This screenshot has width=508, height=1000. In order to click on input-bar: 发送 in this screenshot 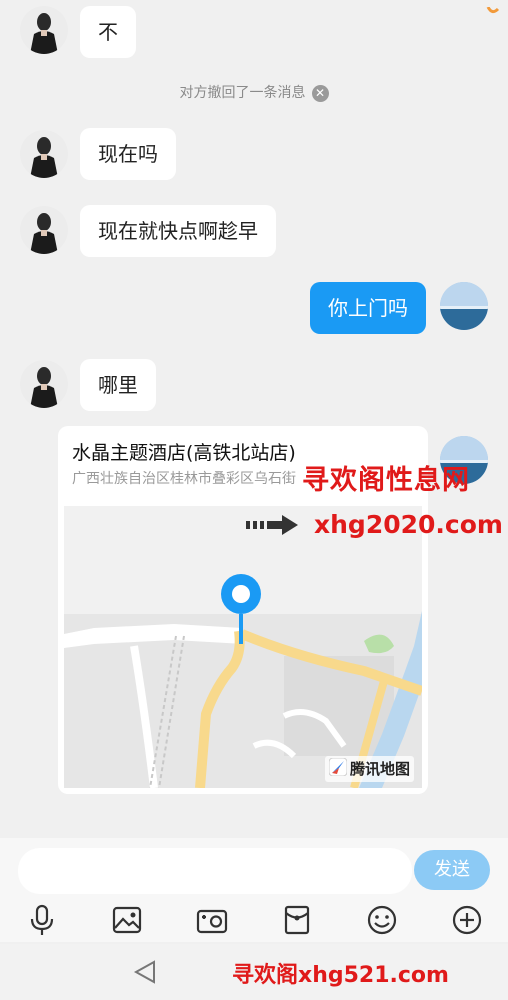, I will do `click(254, 870)`.